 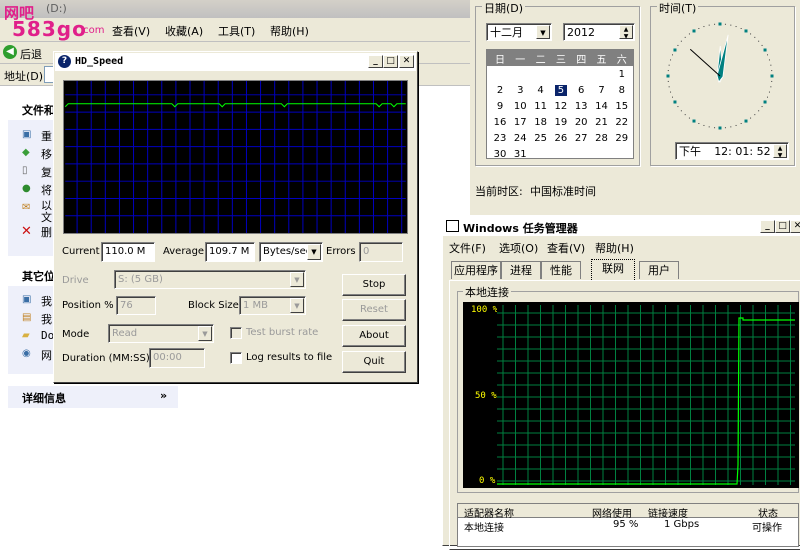 What do you see at coordinates (46, 136) in the screenshot?
I see `task-item: 重` at bounding box center [46, 136].